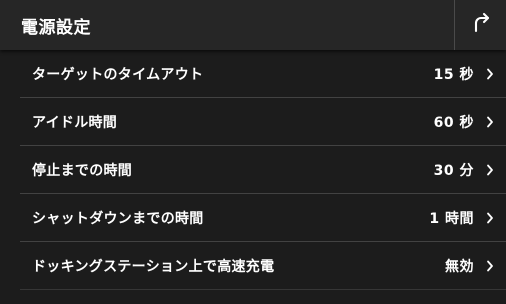 The image size is (506, 304). Describe the element at coordinates (451, 218) in the screenshot. I see `setting-value: 1 時間` at that location.